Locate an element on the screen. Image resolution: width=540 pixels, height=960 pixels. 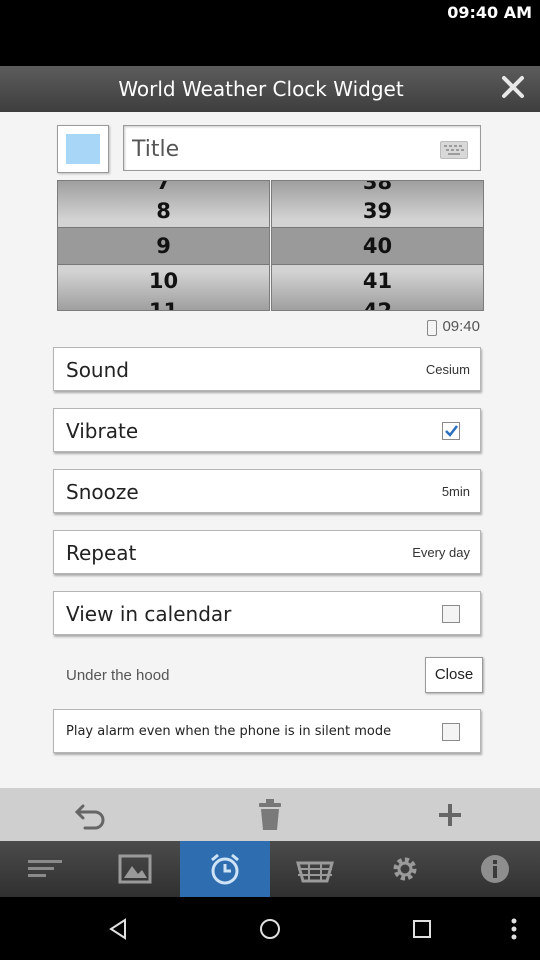
vibrate-setting: Vibrate is located at coordinates (267, 430).